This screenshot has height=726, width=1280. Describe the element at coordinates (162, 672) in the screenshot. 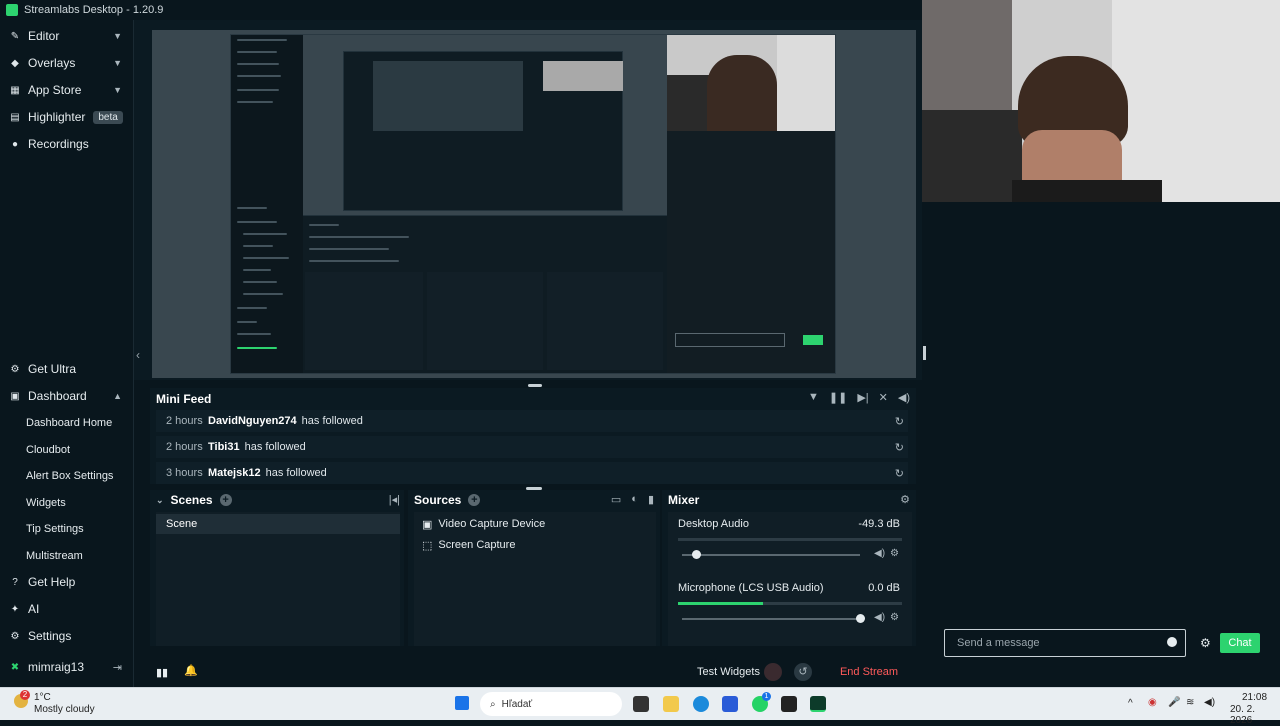

I see `performance-icon: ▮▮` at that location.